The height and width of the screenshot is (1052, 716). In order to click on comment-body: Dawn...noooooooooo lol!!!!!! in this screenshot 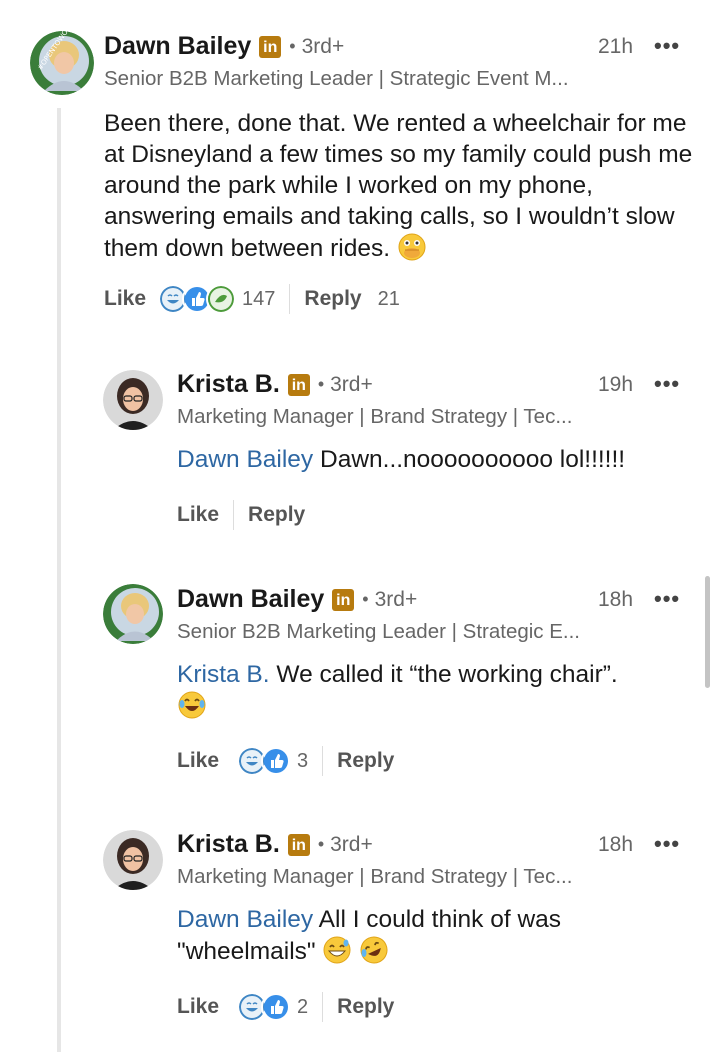, I will do `click(473, 459)`.